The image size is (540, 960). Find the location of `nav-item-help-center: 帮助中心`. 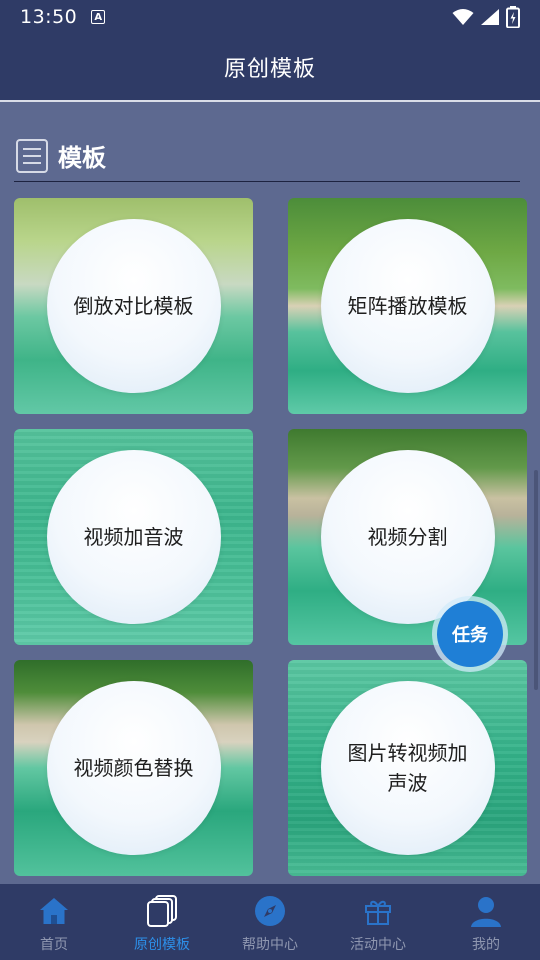

nav-item-help-center: 帮助中心 is located at coordinates (270, 922).